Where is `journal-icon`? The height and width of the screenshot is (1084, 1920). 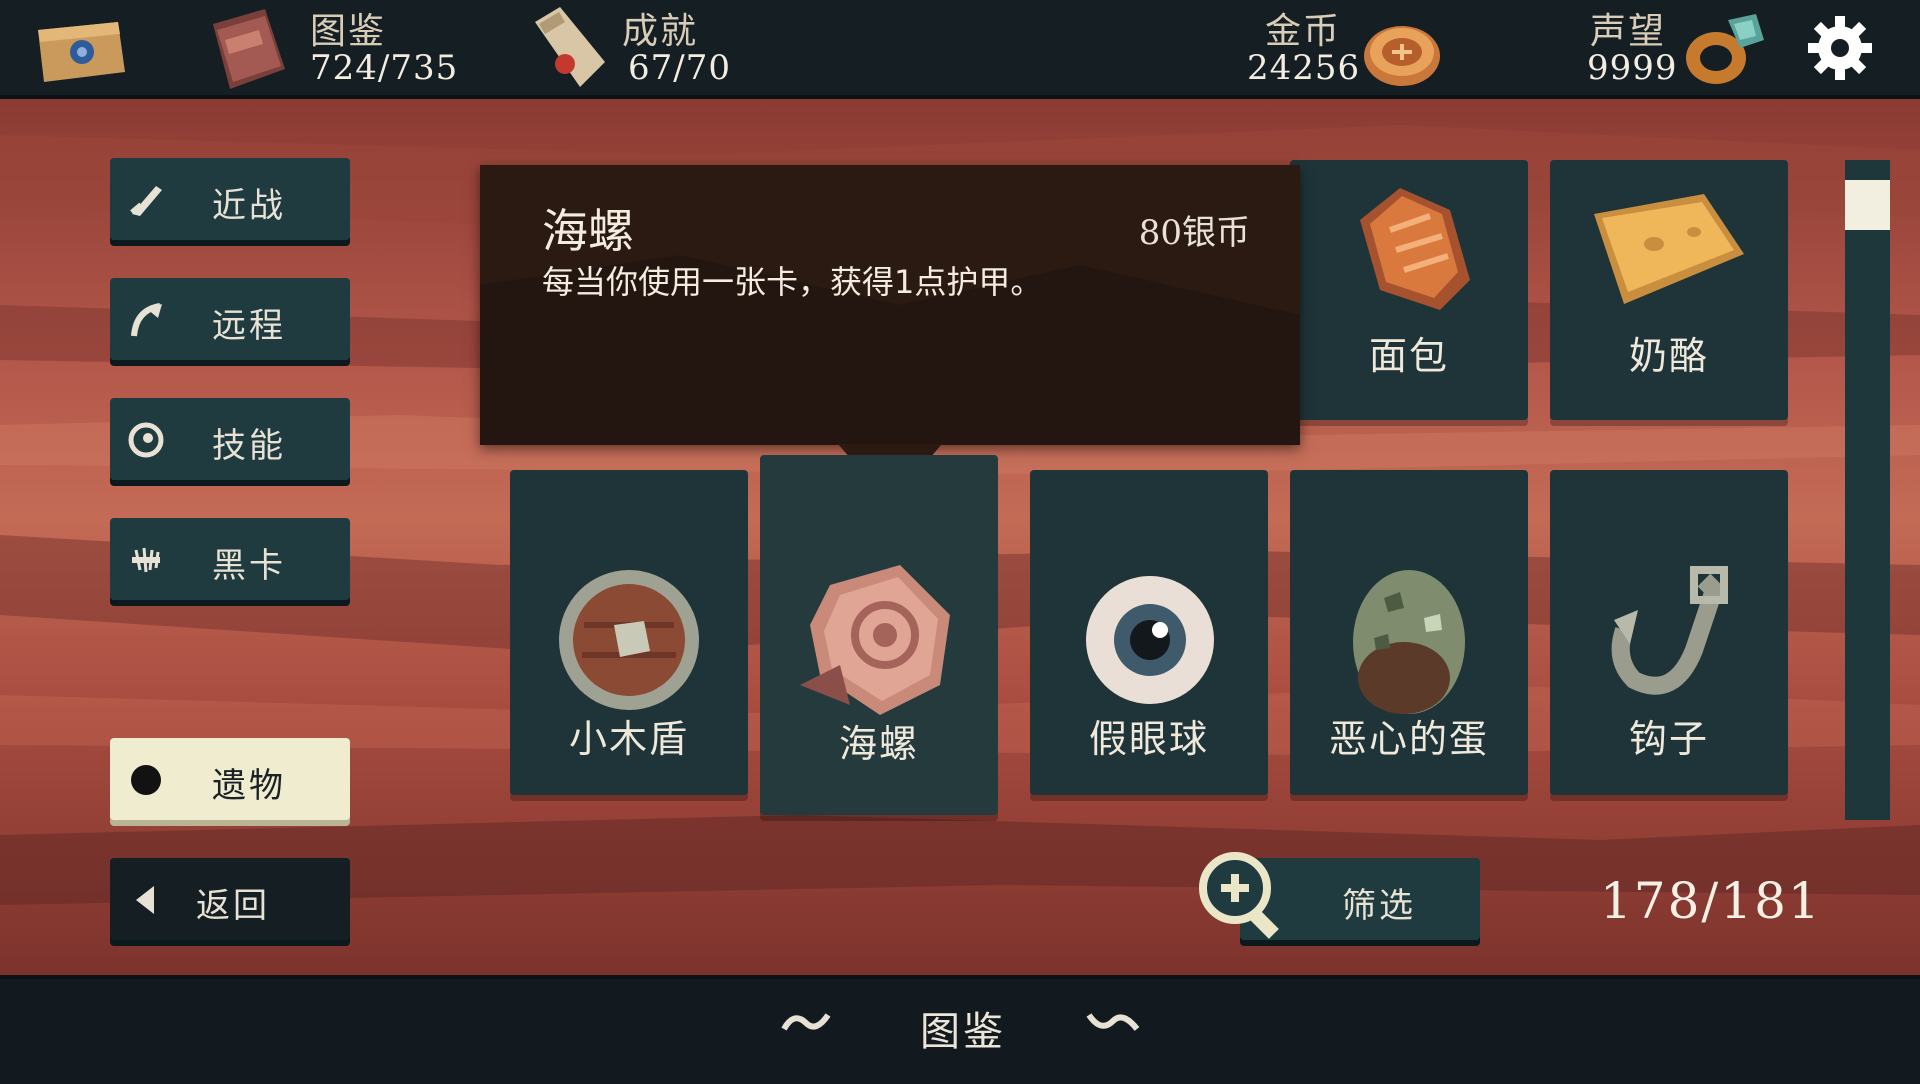
journal-icon is located at coordinates (80, 50).